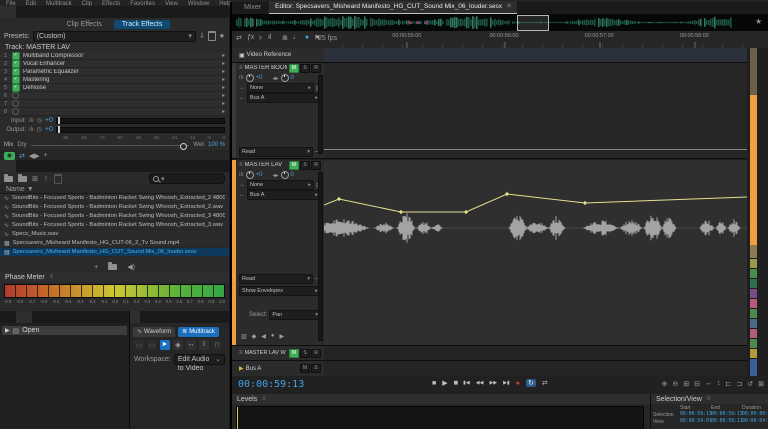 This screenshot has width=768, height=429. I want to click on tab-clip-effects: Clip Effects, so click(84, 24).